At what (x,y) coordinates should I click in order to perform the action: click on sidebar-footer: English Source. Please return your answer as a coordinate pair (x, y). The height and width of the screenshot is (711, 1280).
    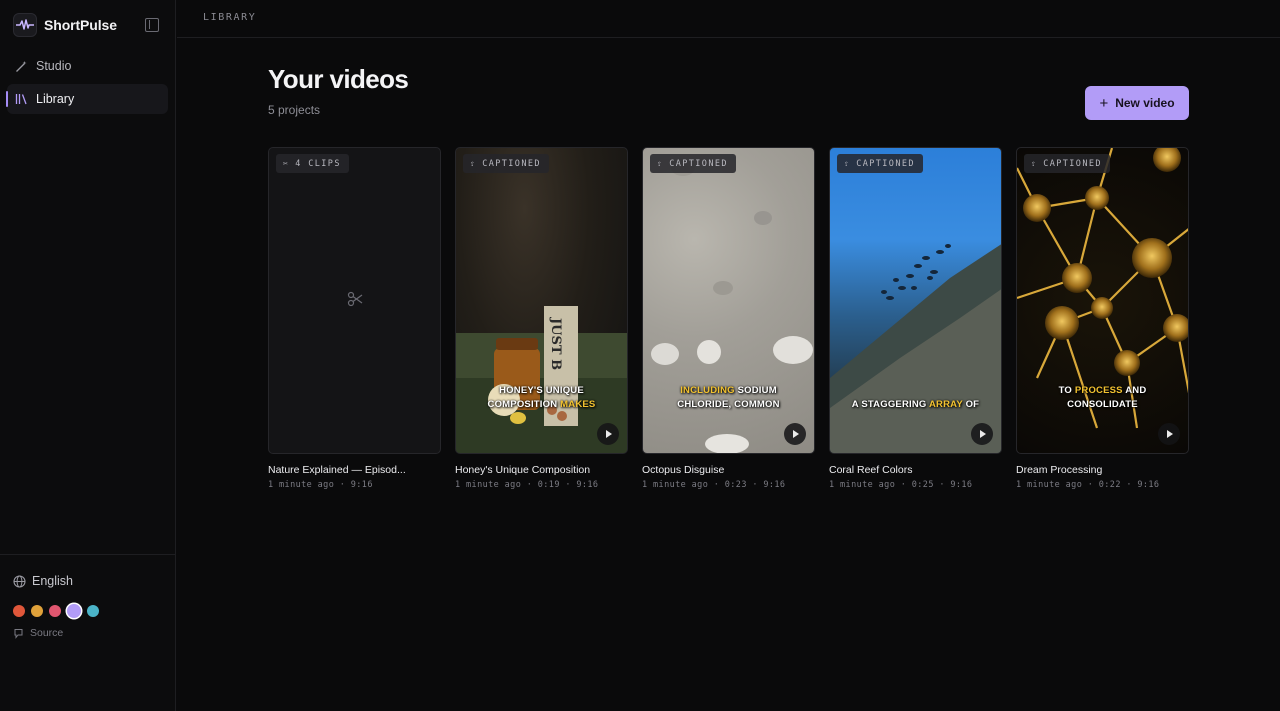
    Looking at the image, I should click on (88, 632).